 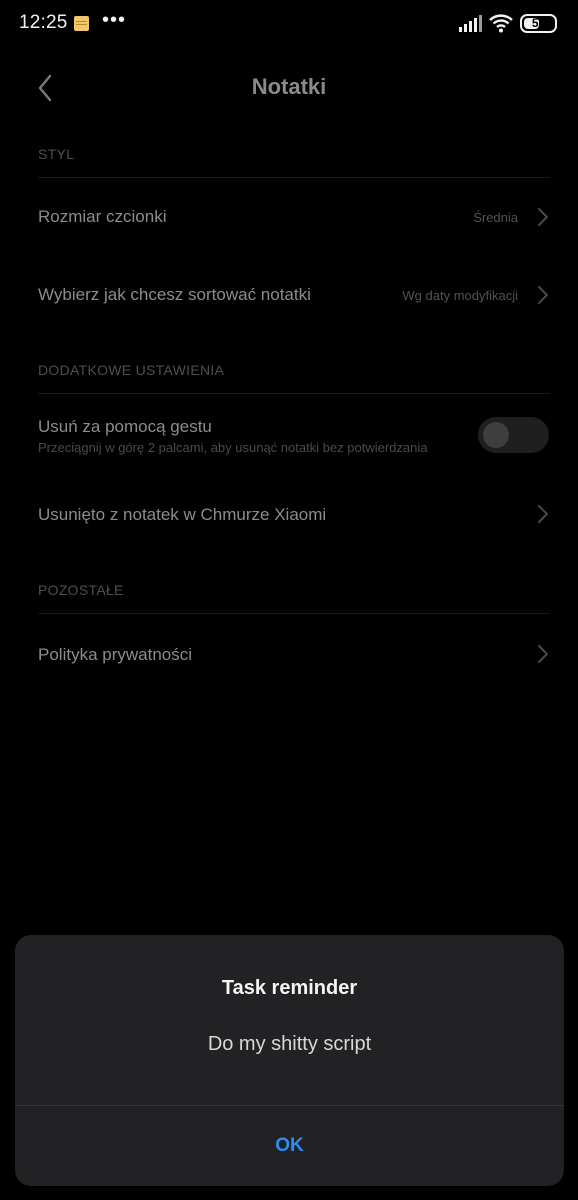 I want to click on privacy-policy-label: Polityka prywatności, so click(x=115, y=654).